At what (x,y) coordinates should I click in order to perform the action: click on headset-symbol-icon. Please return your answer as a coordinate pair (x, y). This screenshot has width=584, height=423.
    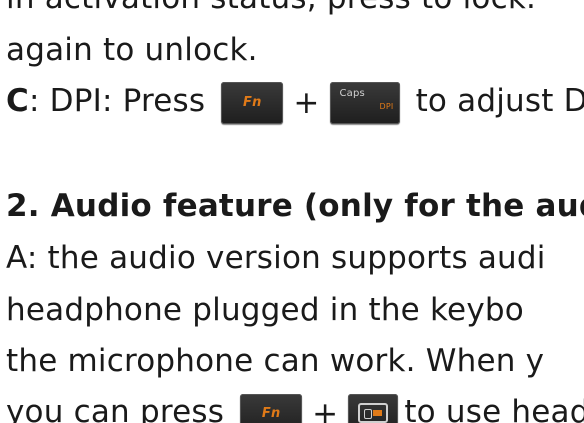
    Looking at the image, I should click on (373, 412).